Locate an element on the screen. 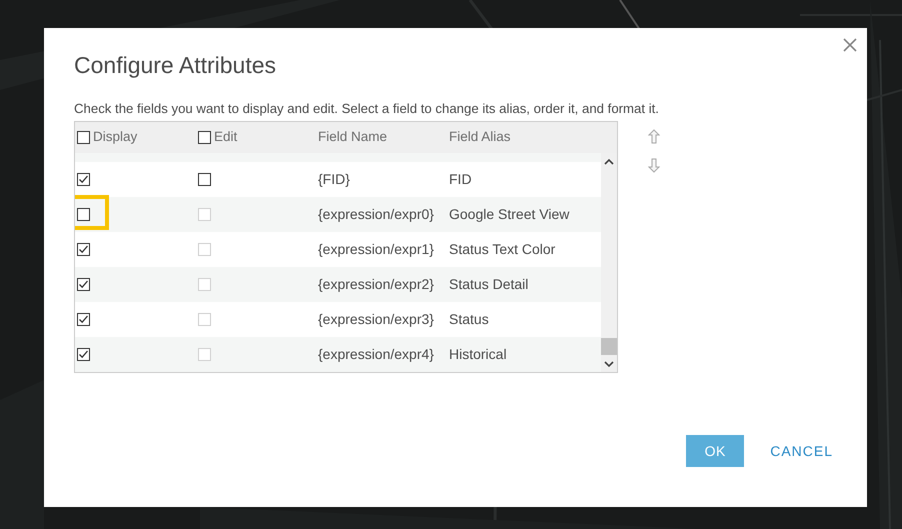 Image resolution: width=902 pixels, height=529 pixels. table-cell-text: Historical is located at coordinates (478, 354).